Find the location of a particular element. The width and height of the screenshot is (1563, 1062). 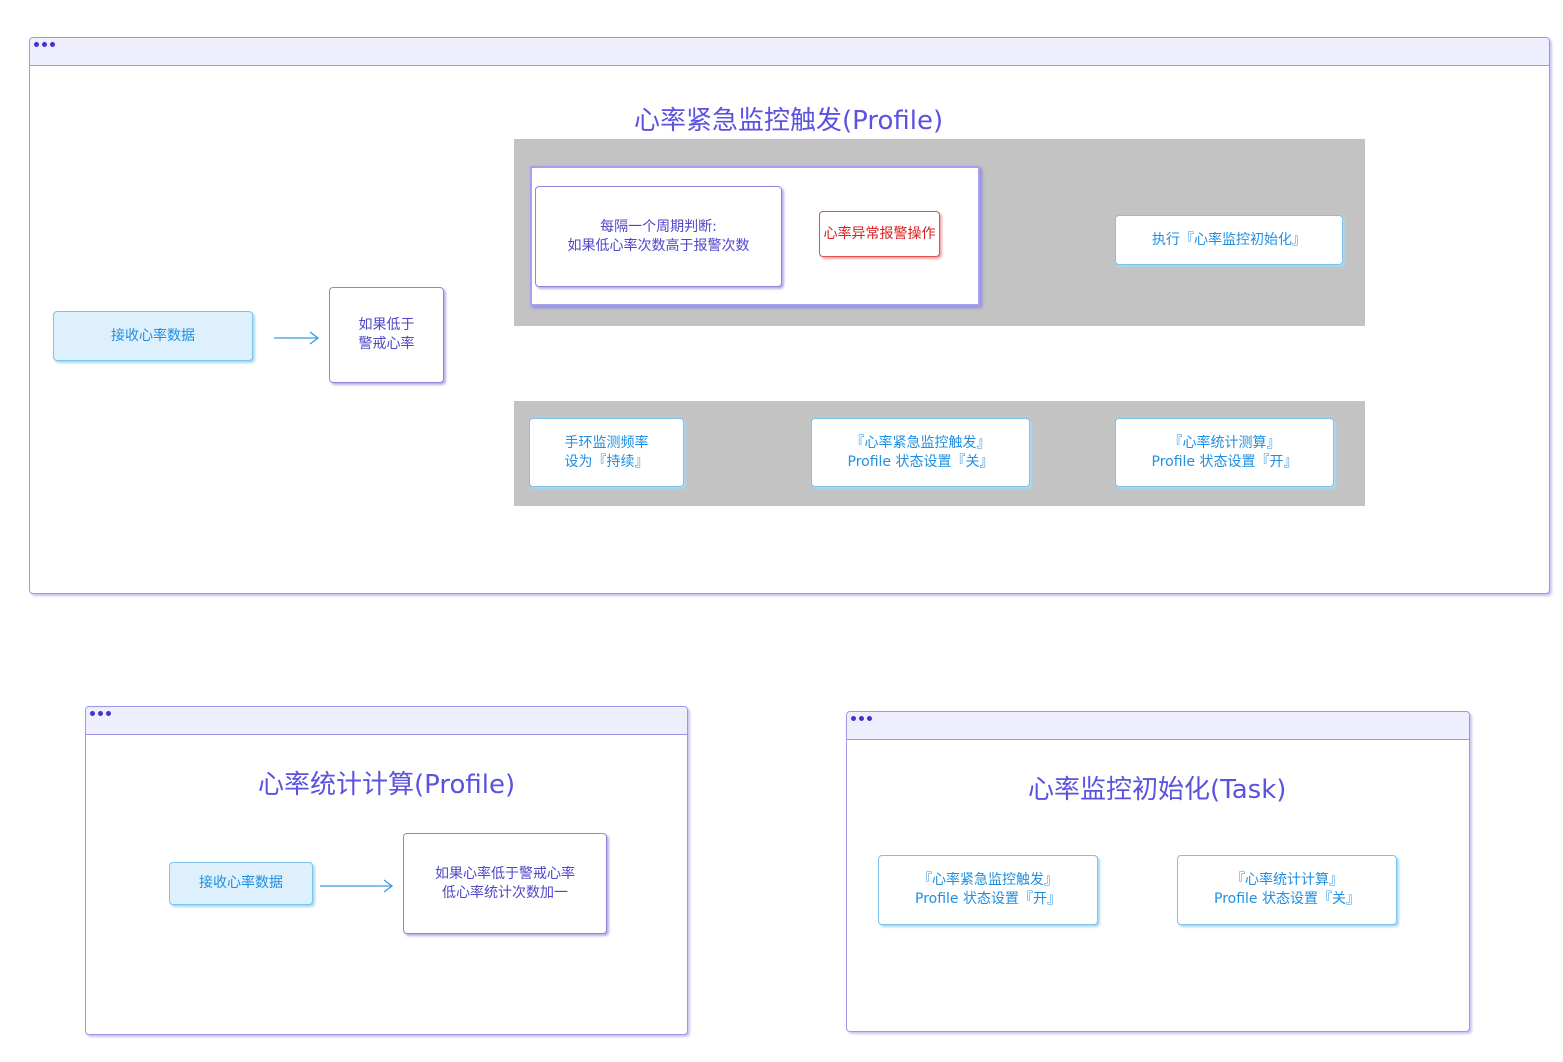

set-stats-off-line-2: Profile 状态设置『关』 is located at coordinates (1287, 899).